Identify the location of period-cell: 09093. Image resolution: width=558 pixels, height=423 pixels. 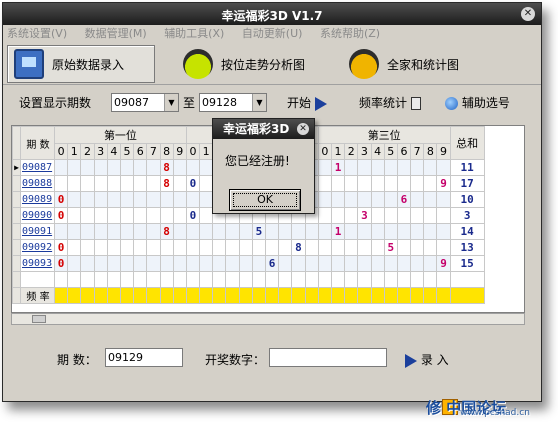
(37, 263).